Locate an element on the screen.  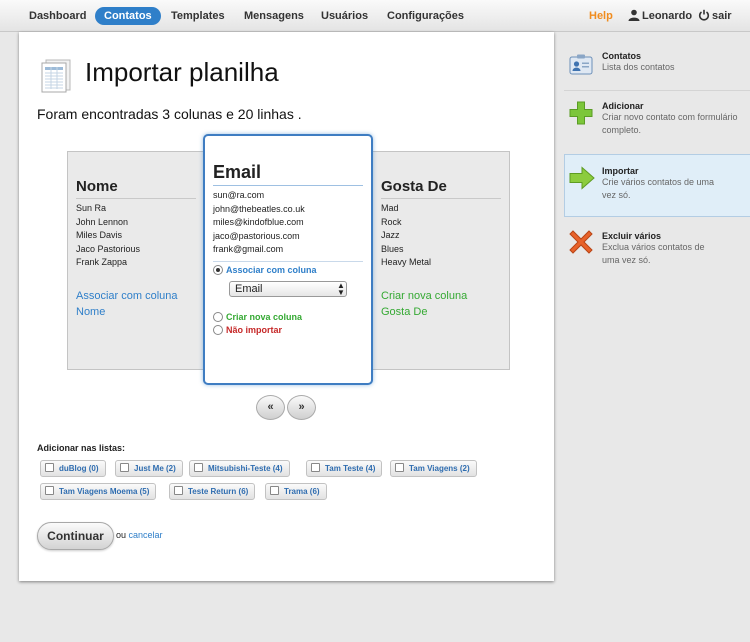
list-chip: Mitsubishi-Teste (4) is located at coordinates (239, 468).